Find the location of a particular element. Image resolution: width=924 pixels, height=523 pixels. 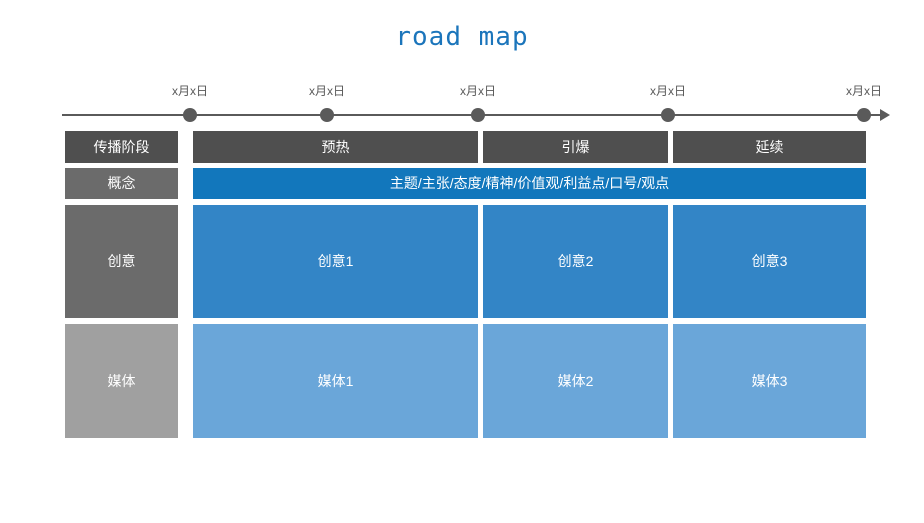

idea-cell-1: 创意1 is located at coordinates (335, 261).